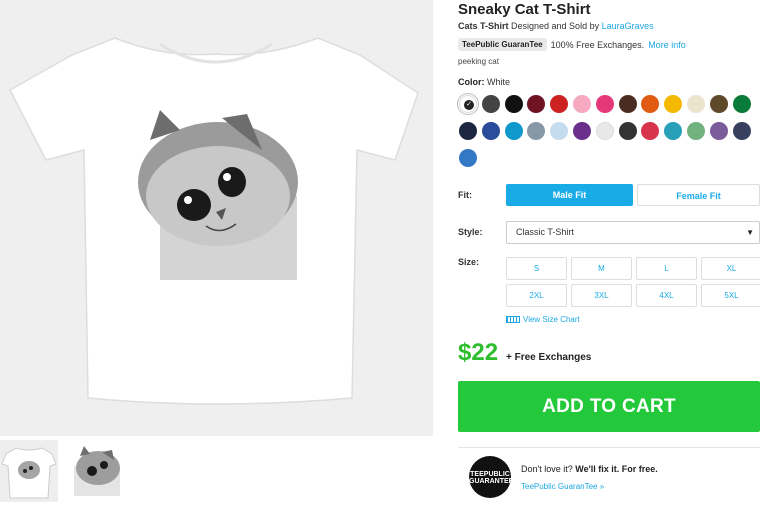 The width and height of the screenshot is (760, 505). I want to click on thumbnail-strip, so click(216, 472).